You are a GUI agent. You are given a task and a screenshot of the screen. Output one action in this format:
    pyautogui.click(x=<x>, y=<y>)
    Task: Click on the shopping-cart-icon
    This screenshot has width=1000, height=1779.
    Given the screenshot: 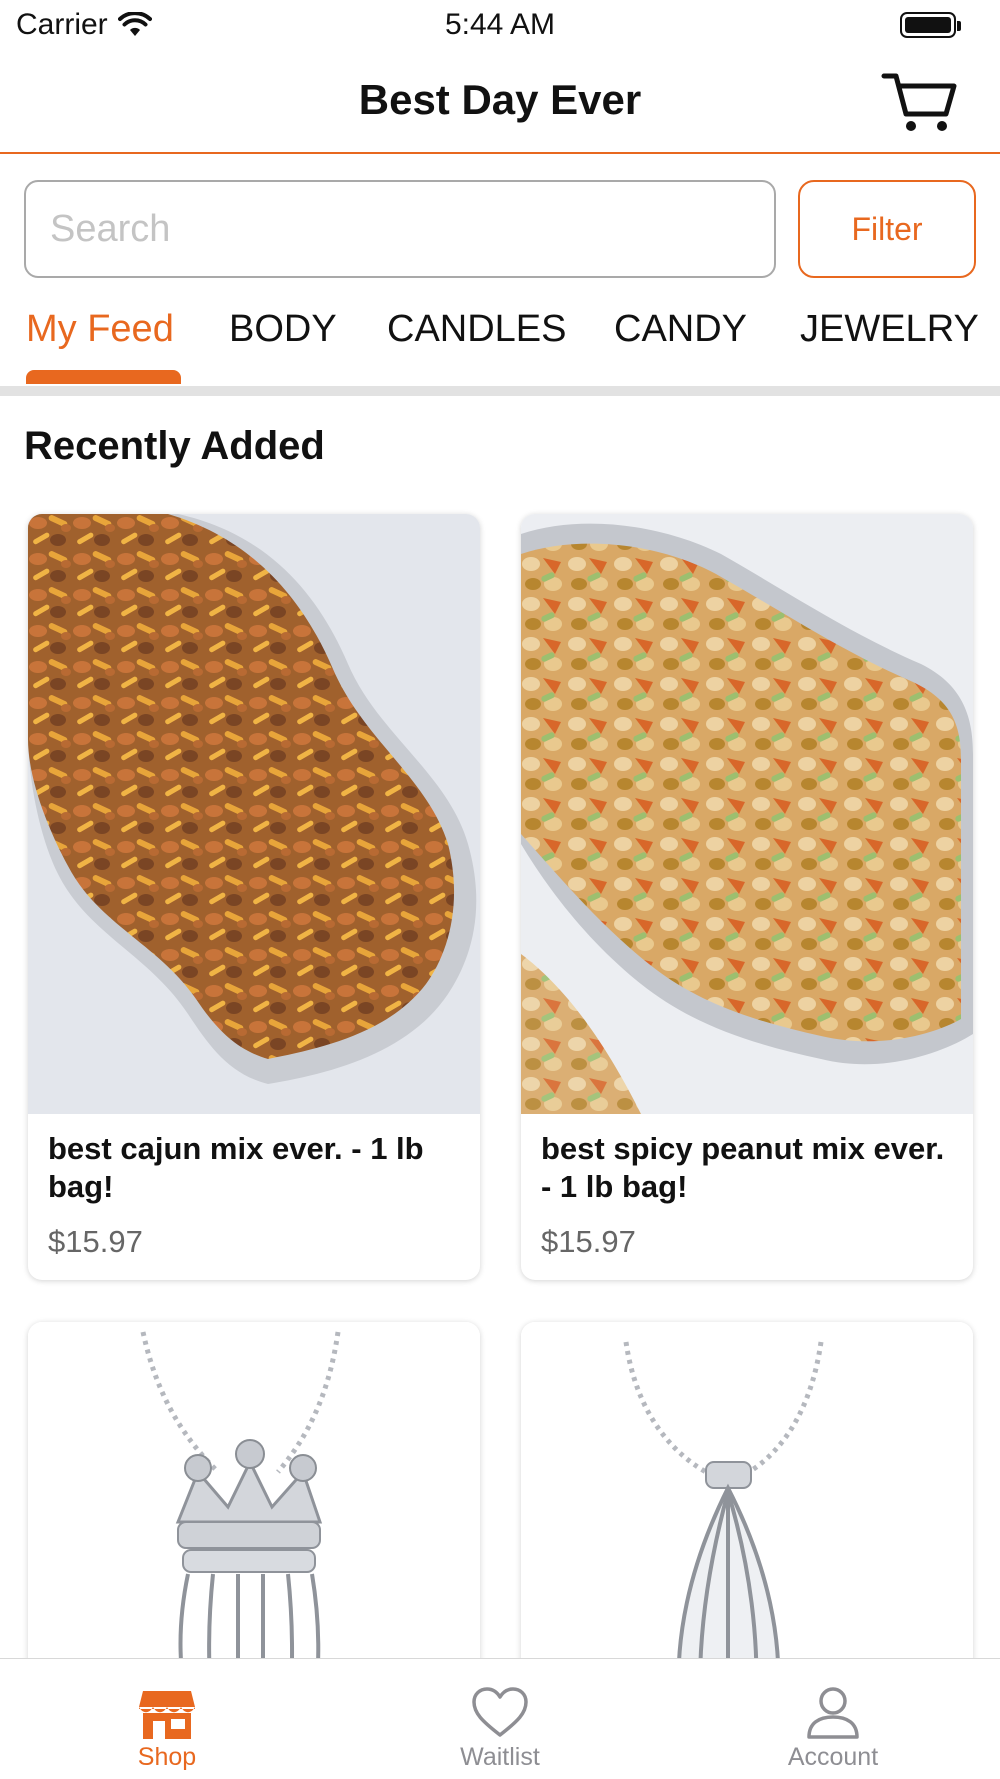 What is the action you would take?
    pyautogui.click(x=919, y=102)
    